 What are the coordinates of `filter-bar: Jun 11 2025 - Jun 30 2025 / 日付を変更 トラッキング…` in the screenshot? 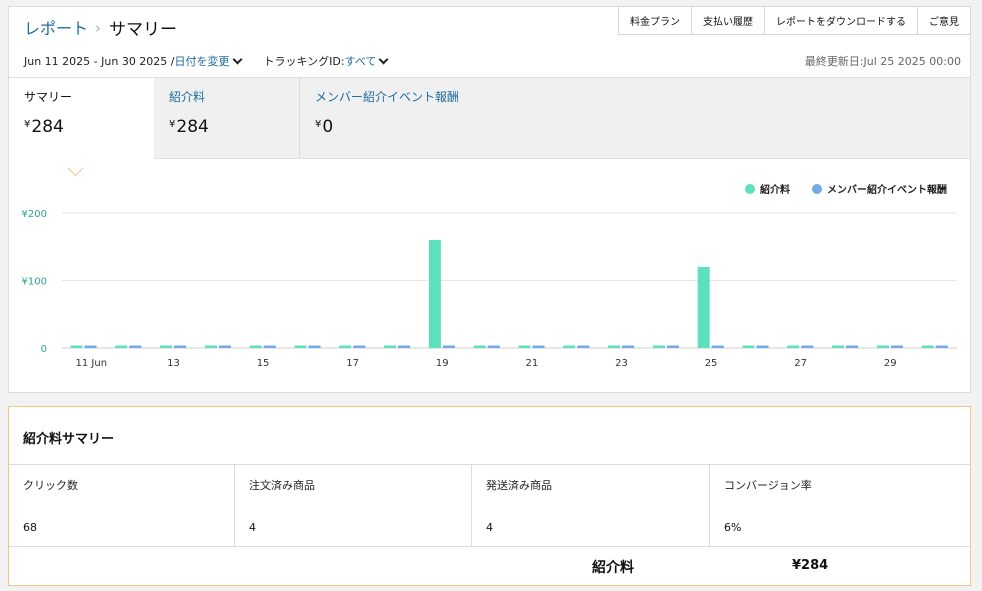 It's located at (208, 61).